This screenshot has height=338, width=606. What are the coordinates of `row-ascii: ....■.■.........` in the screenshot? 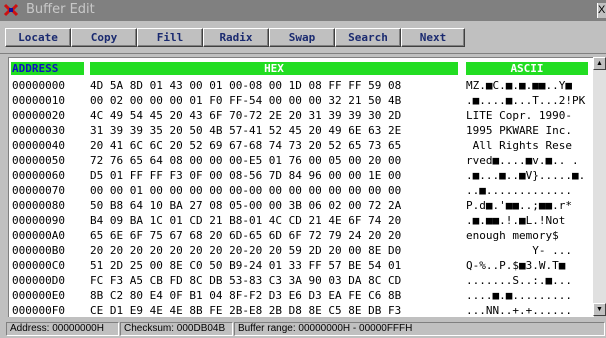 It's located at (528, 295).